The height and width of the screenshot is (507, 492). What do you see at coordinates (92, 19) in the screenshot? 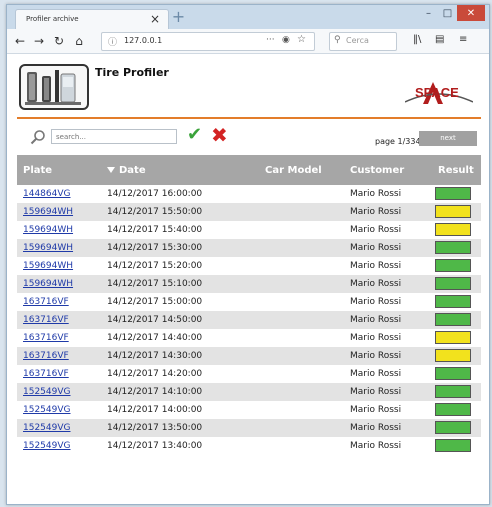
I see `browser-tab: Profiler archive ×` at bounding box center [92, 19].